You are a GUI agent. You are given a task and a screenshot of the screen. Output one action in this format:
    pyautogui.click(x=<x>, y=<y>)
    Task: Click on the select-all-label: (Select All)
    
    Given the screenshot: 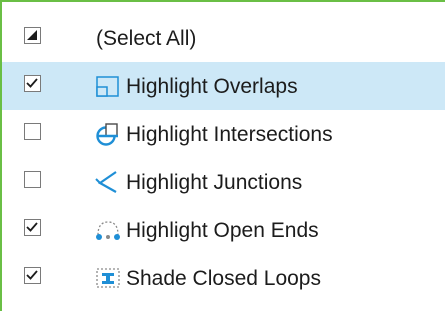 What is the action you would take?
    pyautogui.click(x=146, y=38)
    